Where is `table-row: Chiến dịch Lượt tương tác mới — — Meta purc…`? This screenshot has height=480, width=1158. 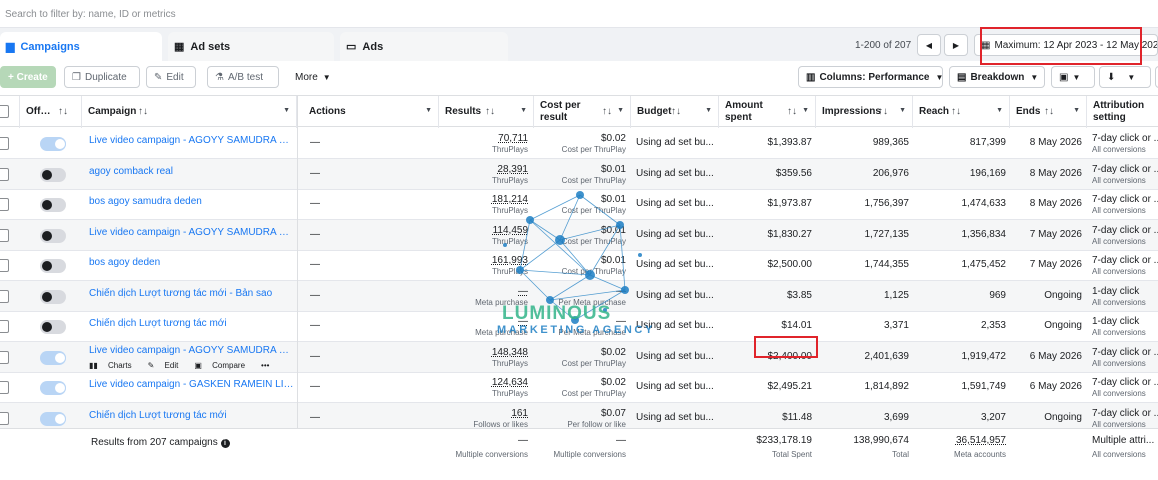 table-row: Chiến dịch Lượt tương tác mới — — Meta purc… is located at coordinates (579, 326).